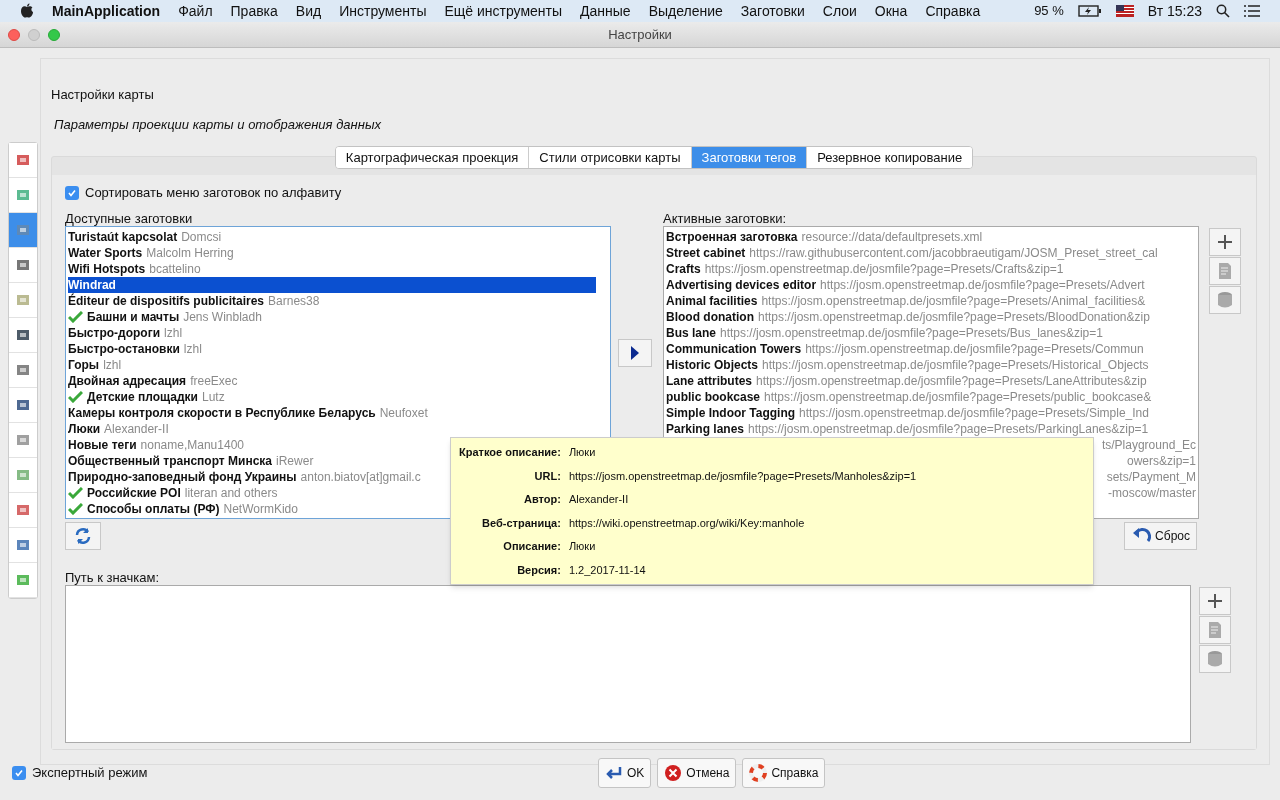  What do you see at coordinates (932, 252) in the screenshot?
I see `active-preset-row: Street cabinet https://raw.githubusercontent.com/jacobbraeutigam/JOSM_Preset_street_cal` at bounding box center [932, 252].